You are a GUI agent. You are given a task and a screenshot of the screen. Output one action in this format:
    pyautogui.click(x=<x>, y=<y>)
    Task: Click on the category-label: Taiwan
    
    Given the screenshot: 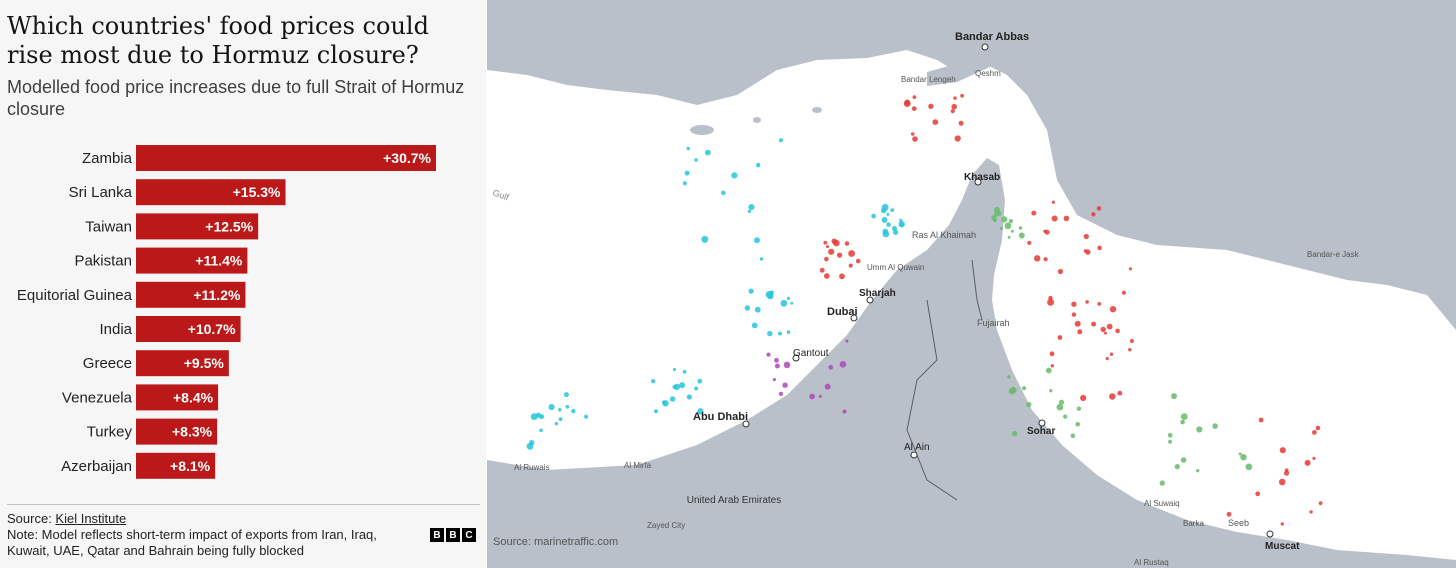 What is the action you would take?
    pyautogui.click(x=108, y=226)
    